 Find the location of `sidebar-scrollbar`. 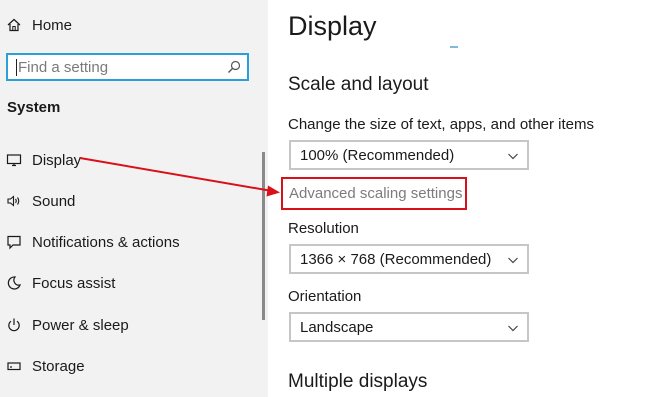

sidebar-scrollbar is located at coordinates (263, 236).